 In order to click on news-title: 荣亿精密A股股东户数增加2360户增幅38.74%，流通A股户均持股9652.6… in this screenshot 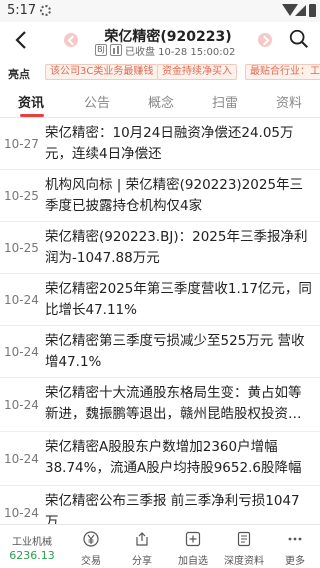, I will do `click(173, 457)`.